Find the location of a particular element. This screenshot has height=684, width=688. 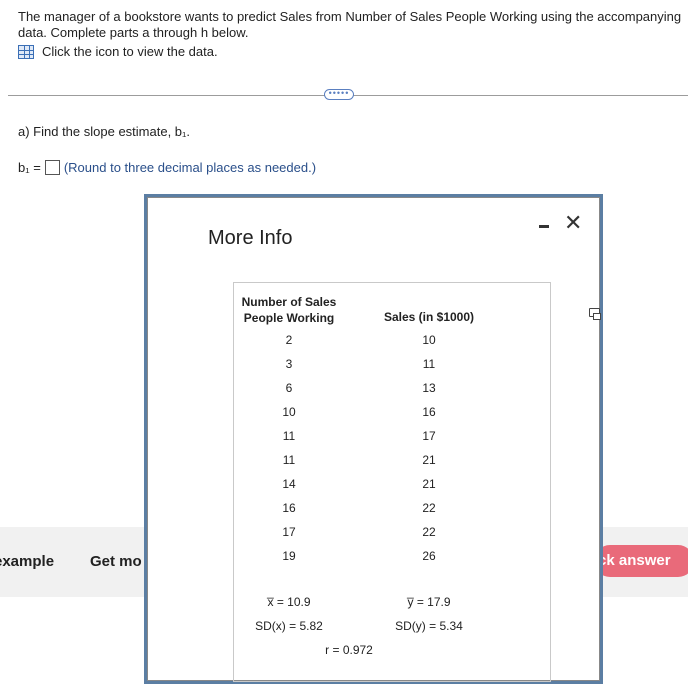

x-column: 2 3 6 10 11 11 14 16 17 19 is located at coordinates (289, 453).